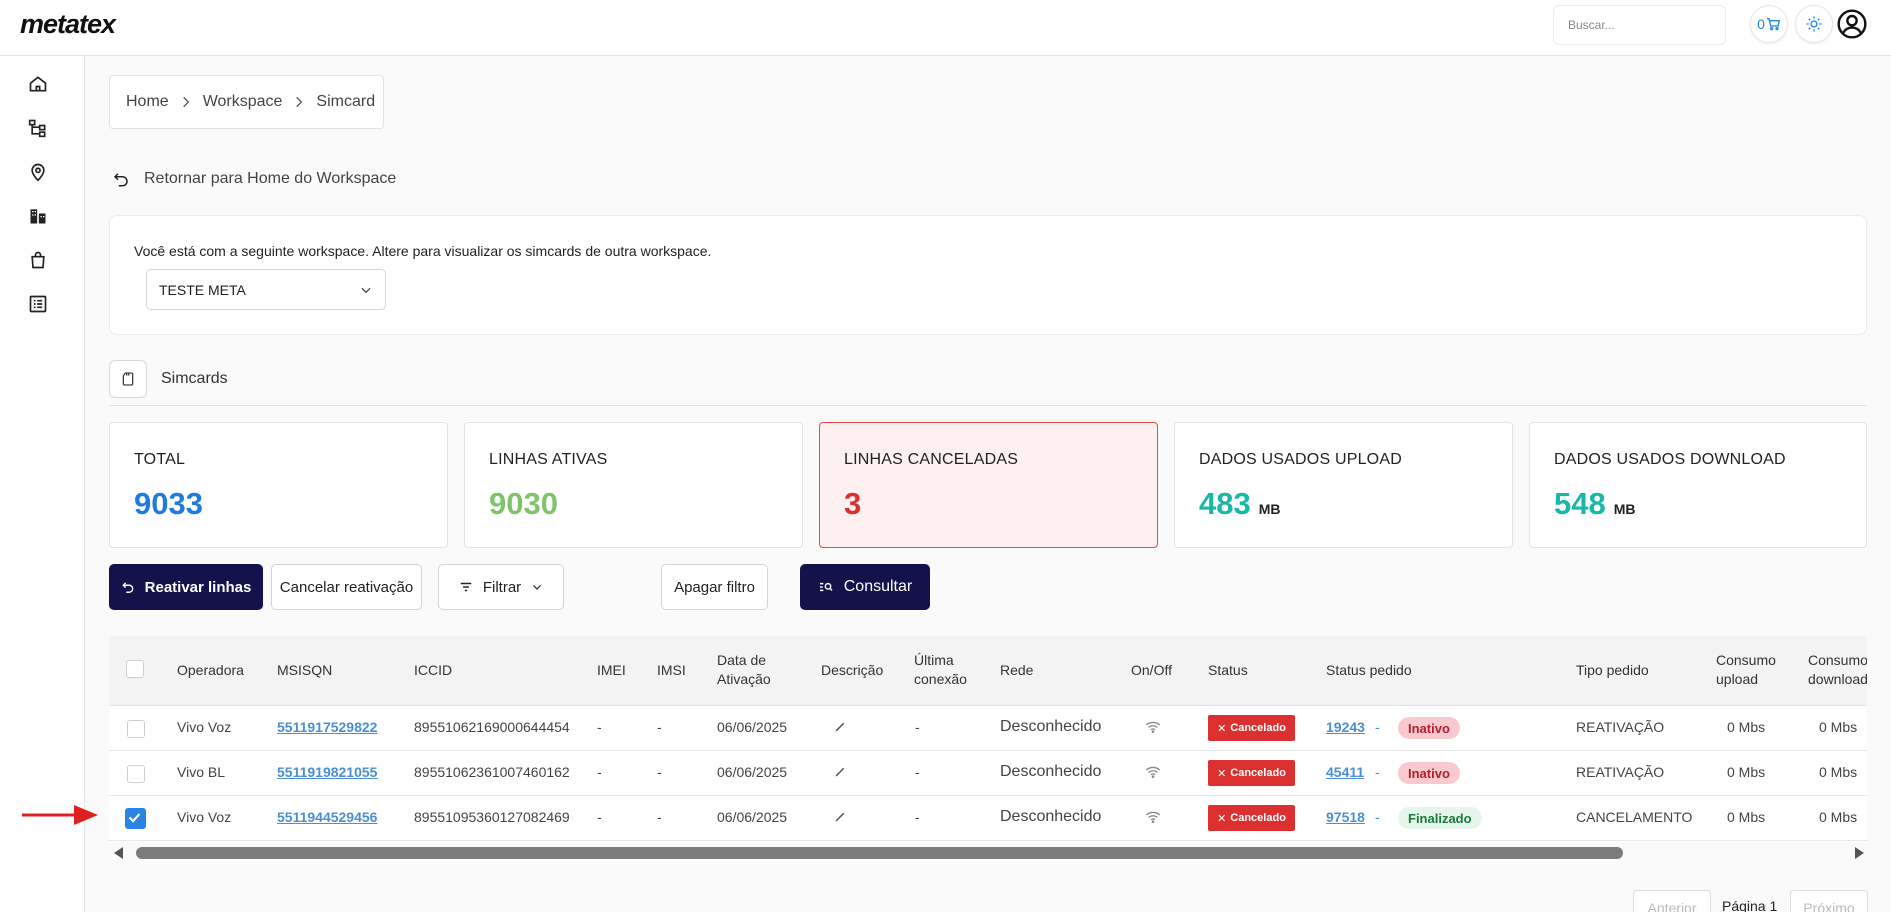 The image size is (1891, 912). Describe the element at coordinates (254, 179) in the screenshot. I see `back-to-workspace-link: Retornar para Home do Workspace` at that location.